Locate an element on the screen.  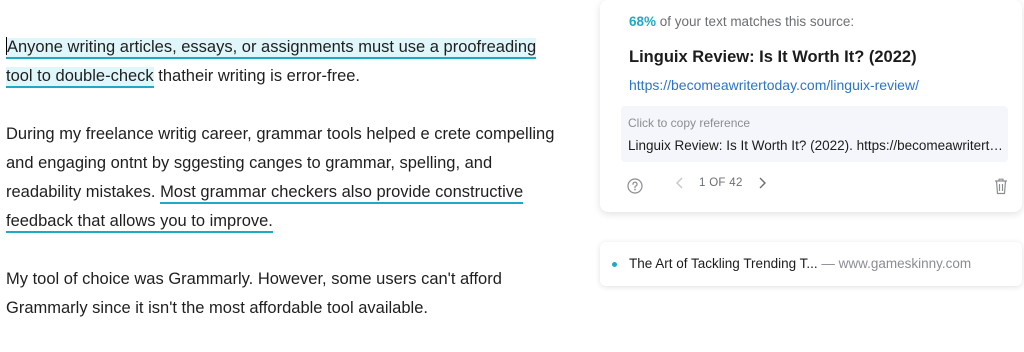
card-footer: 1 OF 42 is located at coordinates (818, 187).